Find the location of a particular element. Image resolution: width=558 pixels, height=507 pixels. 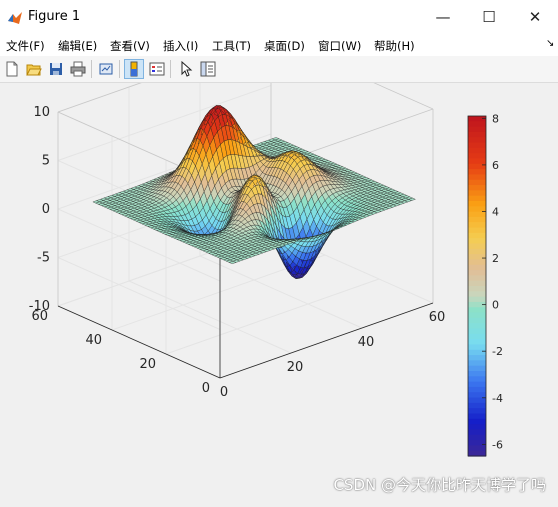

toolbar is located at coordinates (279, 69).